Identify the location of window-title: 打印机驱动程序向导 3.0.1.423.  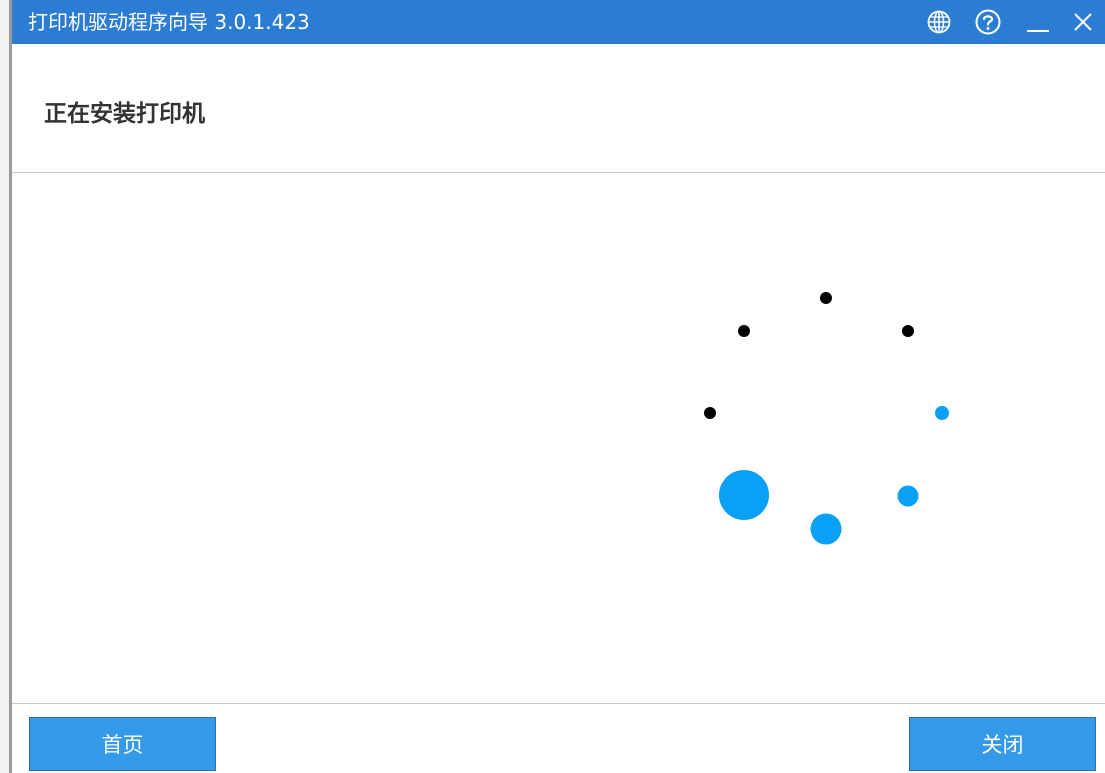
(169, 22).